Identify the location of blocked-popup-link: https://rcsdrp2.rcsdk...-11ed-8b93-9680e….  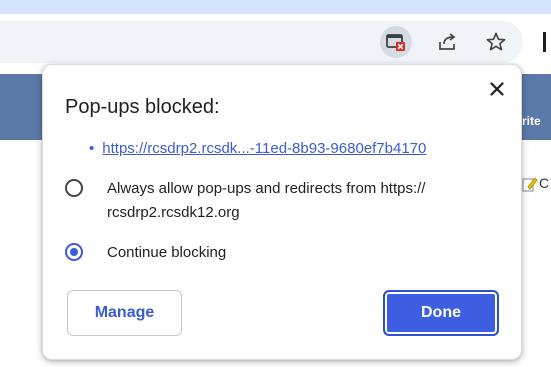
(264, 148).